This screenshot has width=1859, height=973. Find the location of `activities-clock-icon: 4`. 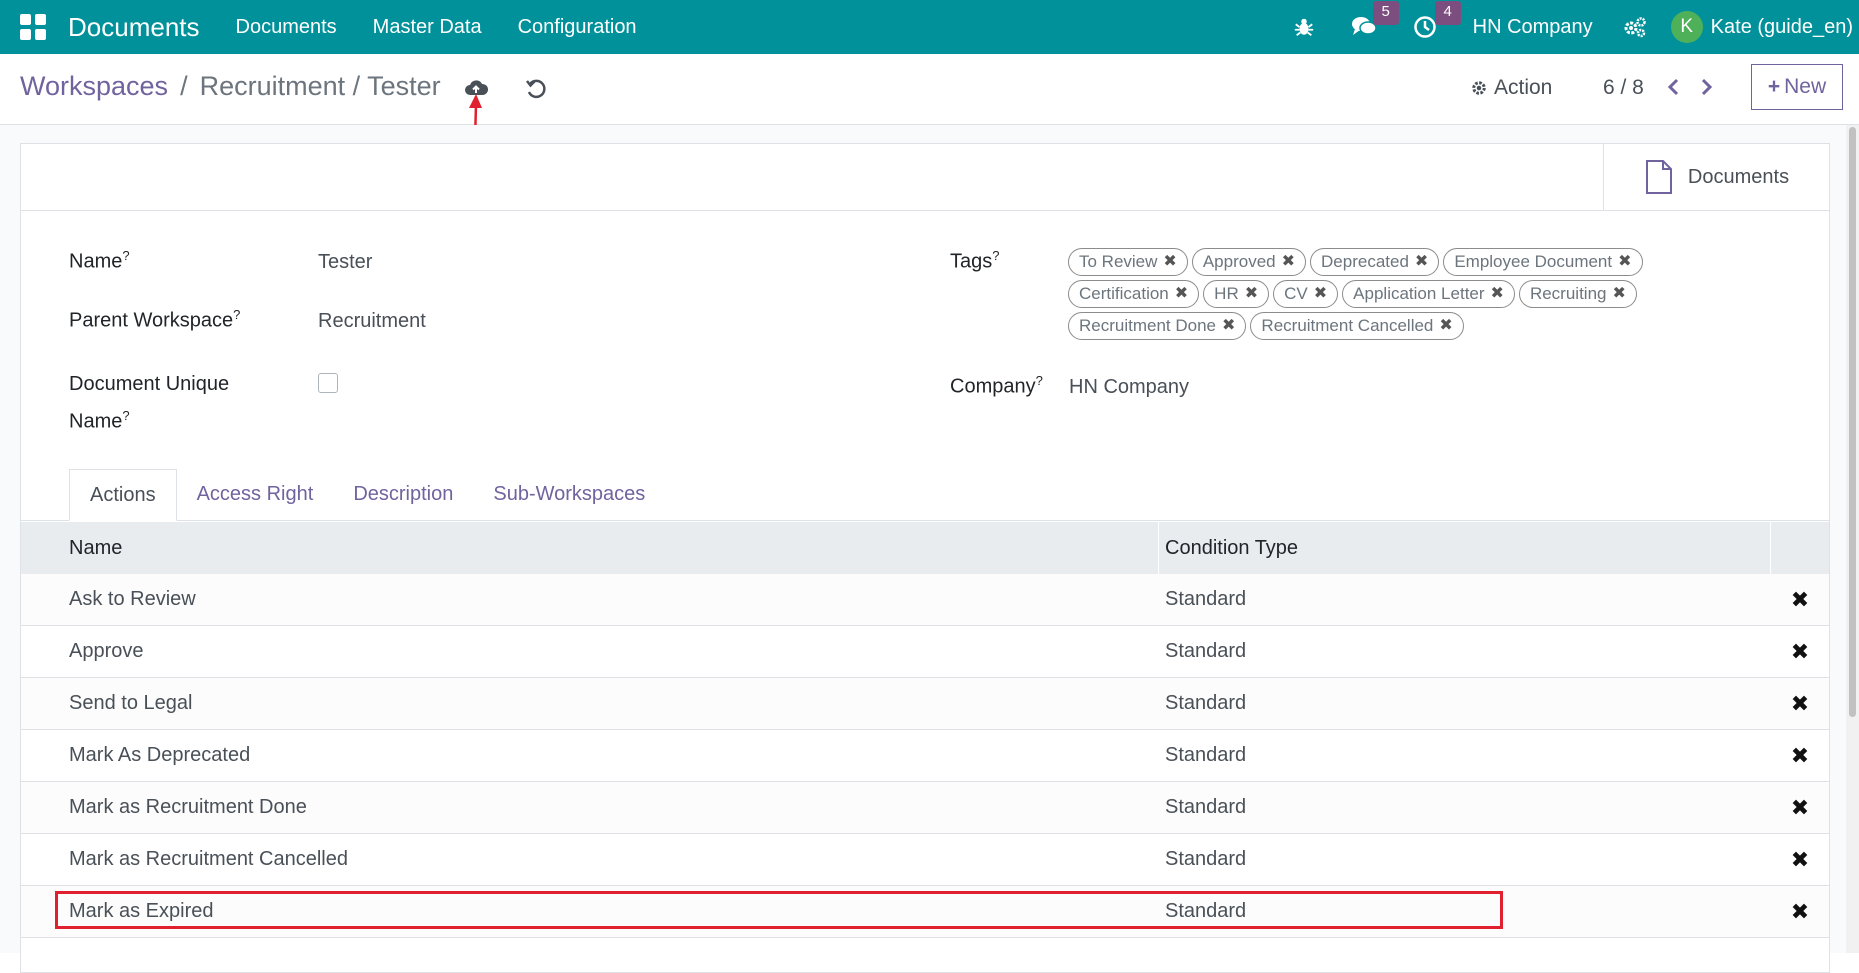

activities-clock-icon: 4 is located at coordinates (1437, 20).